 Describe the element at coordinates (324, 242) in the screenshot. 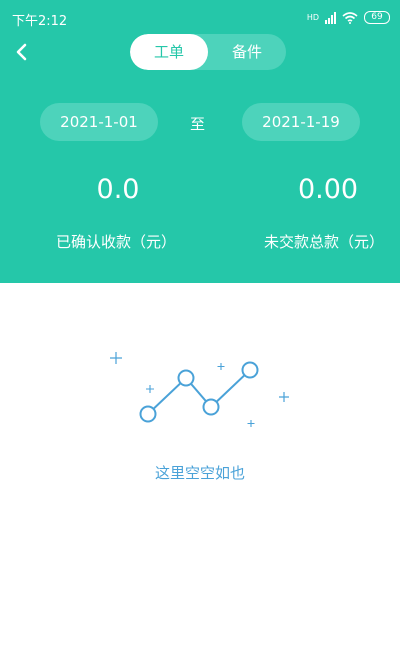

I see `unpaid-amount-label: 未交款总款（元）` at that location.